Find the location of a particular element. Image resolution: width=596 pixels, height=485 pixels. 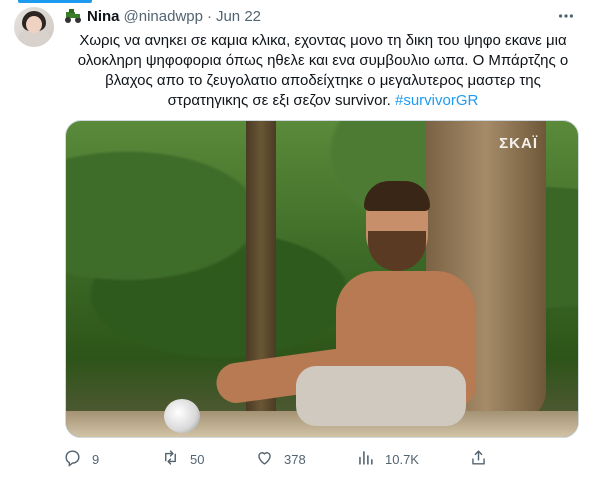

author-handle: @ninadwpp is located at coordinates (163, 16).